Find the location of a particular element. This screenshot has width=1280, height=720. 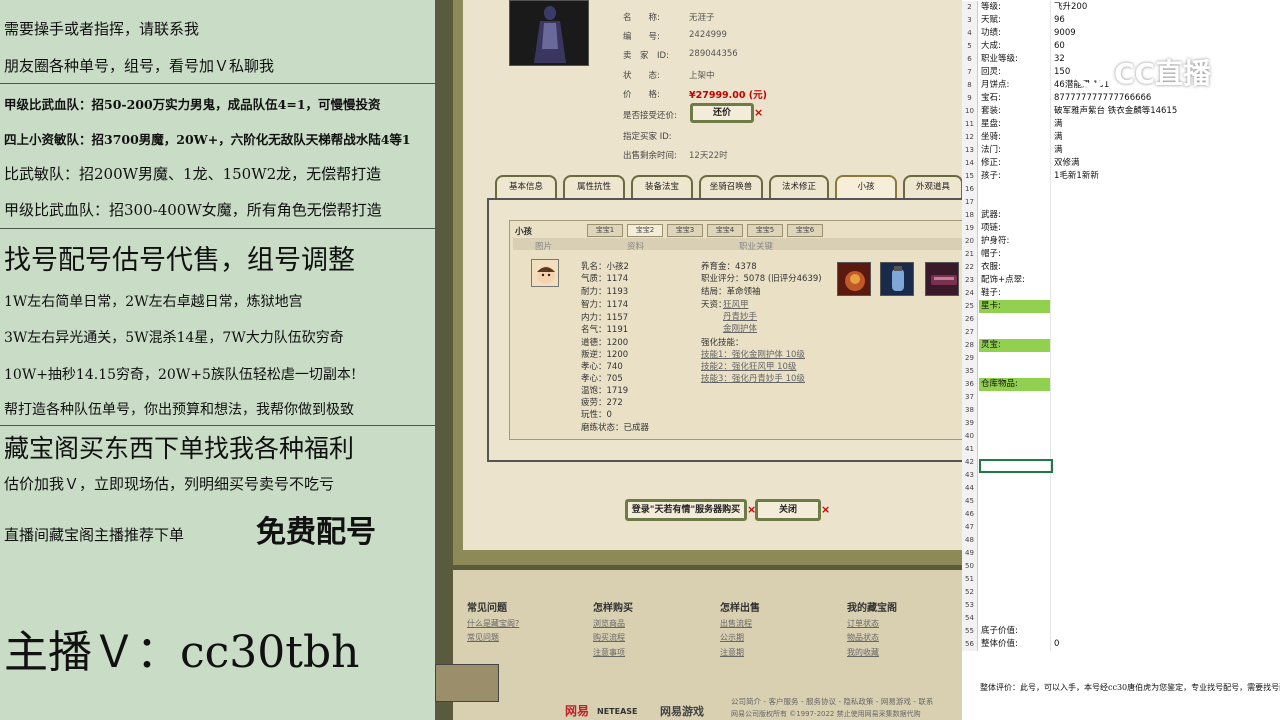

cell-label: 大成: is located at coordinates (1015, 46).